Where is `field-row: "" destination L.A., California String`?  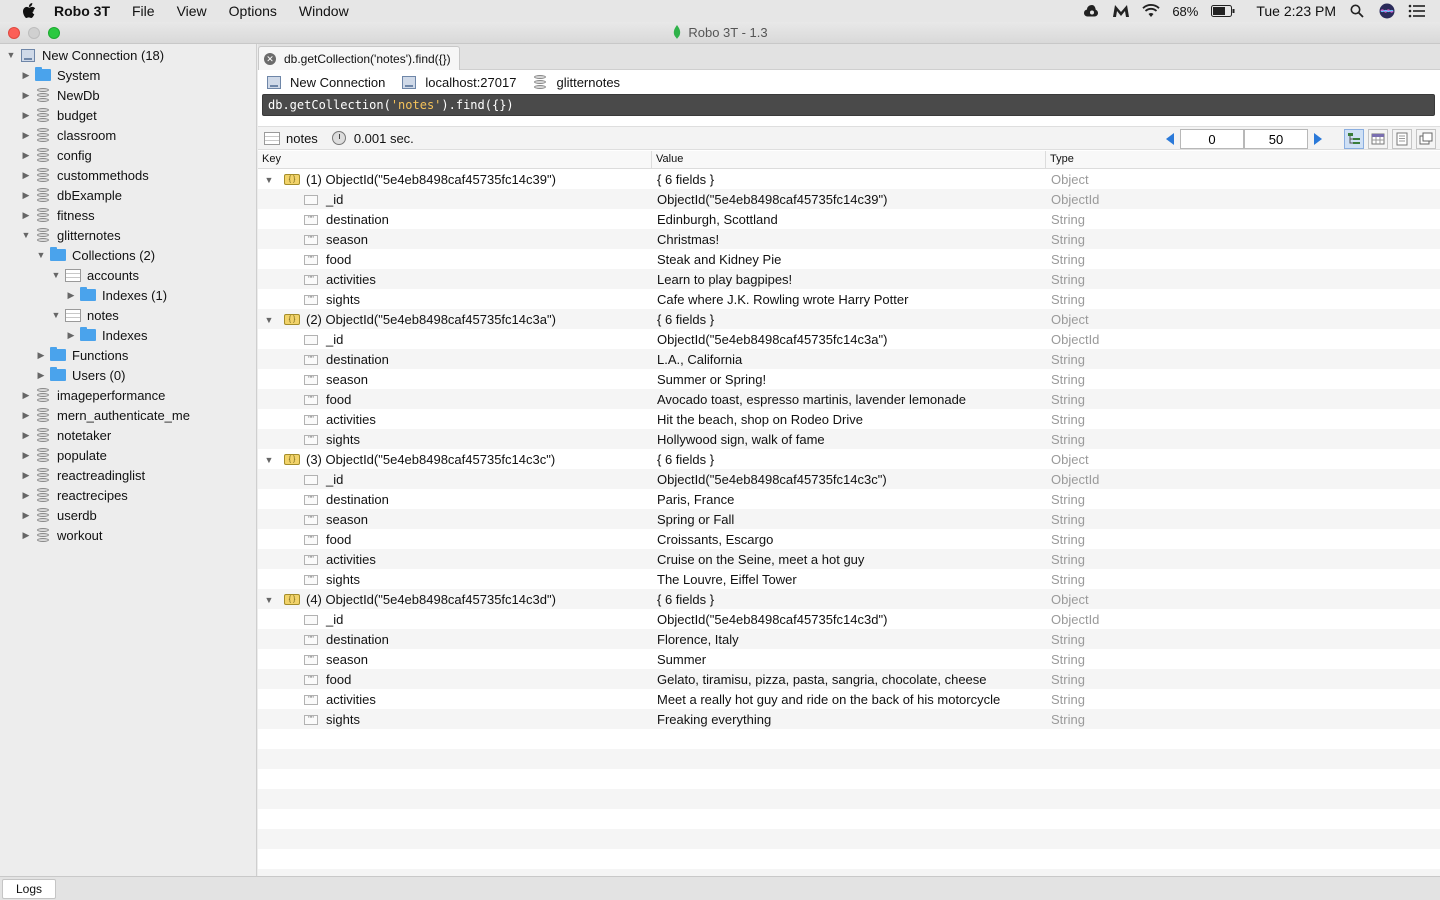
field-row: "" destination L.A., California String is located at coordinates (849, 359).